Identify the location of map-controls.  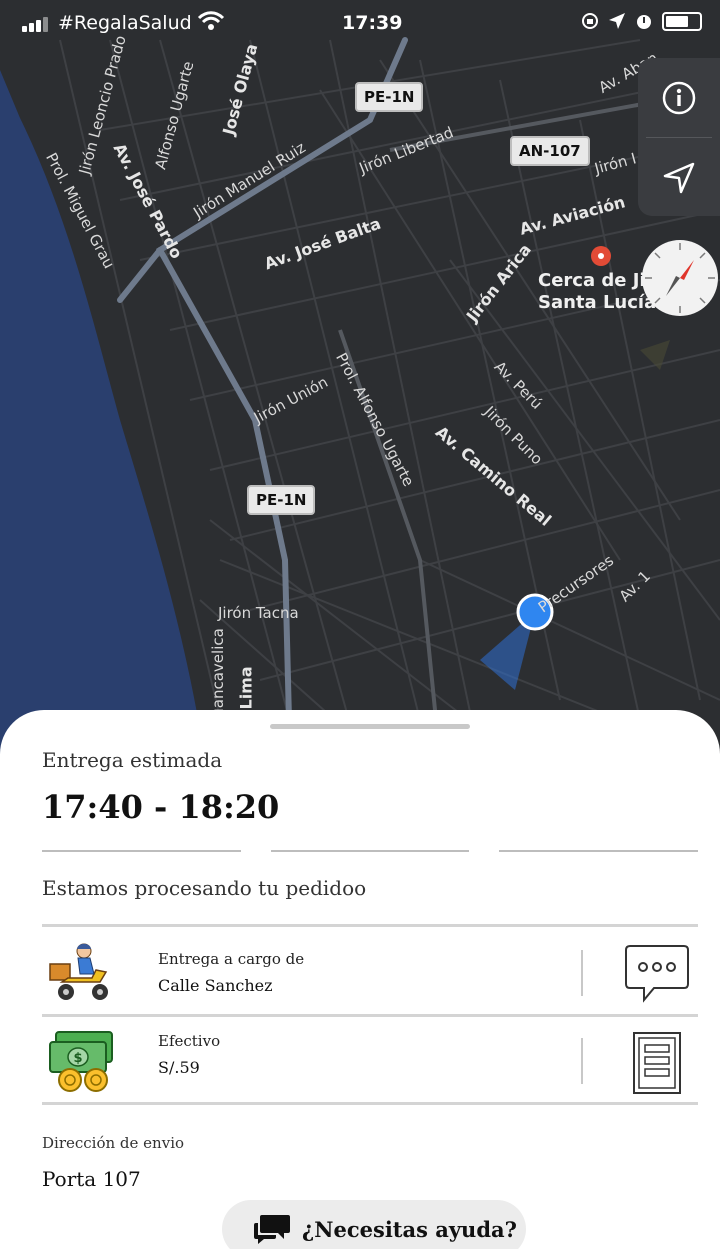
(679, 137).